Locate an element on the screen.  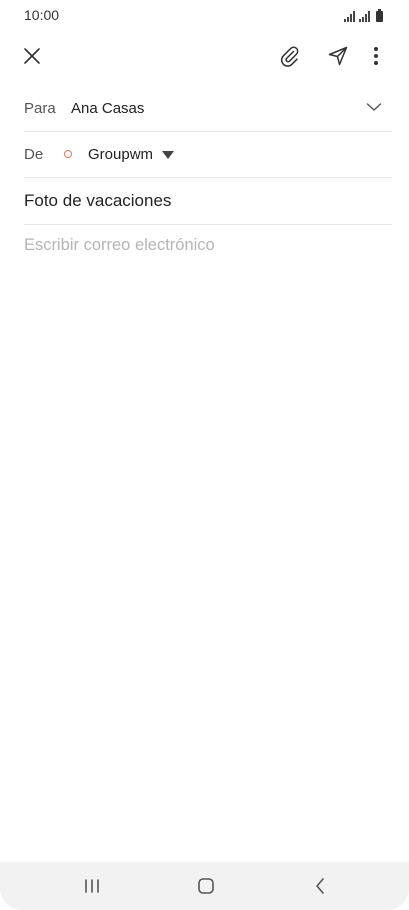
navigation-bar is located at coordinates (204, 886).